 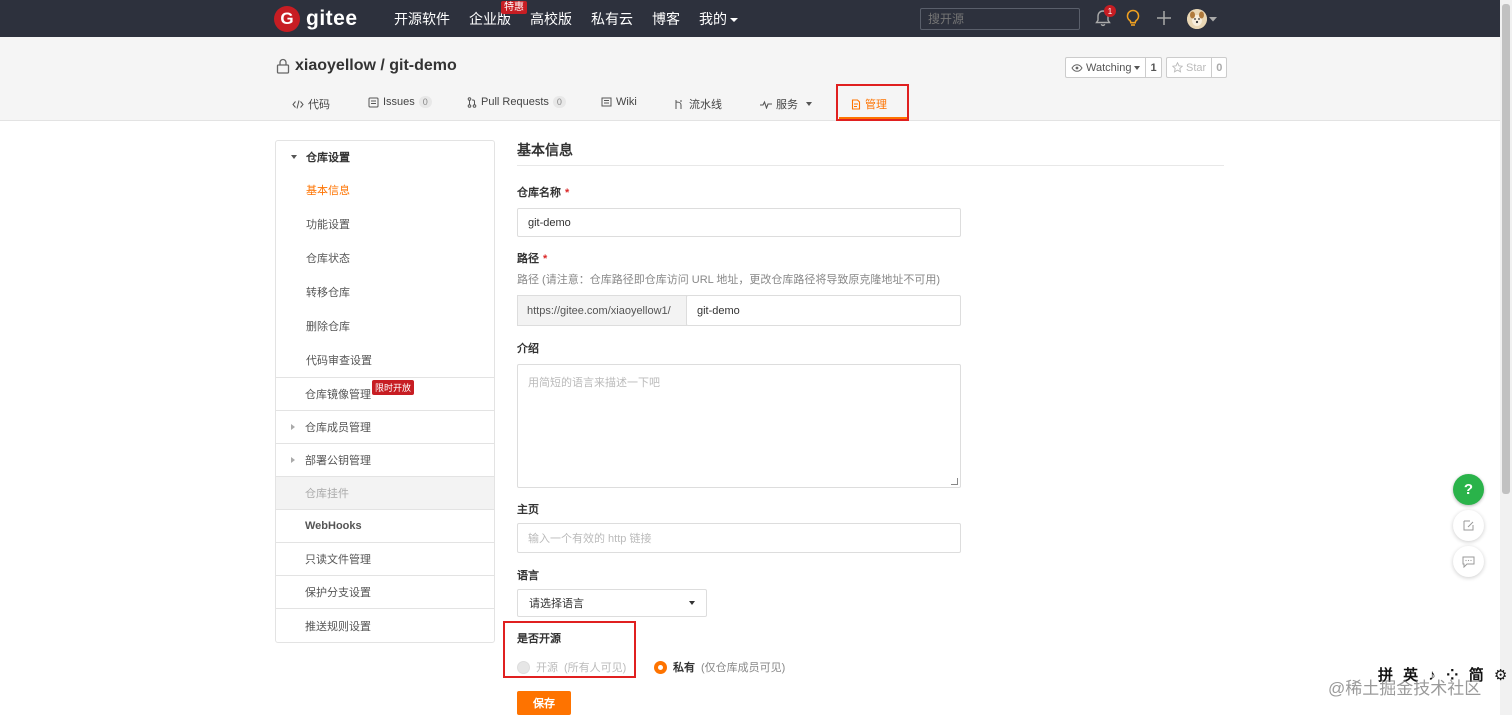 I want to click on sidebar-item-mirror-label: 仓库镜像管理, so click(x=338, y=395).